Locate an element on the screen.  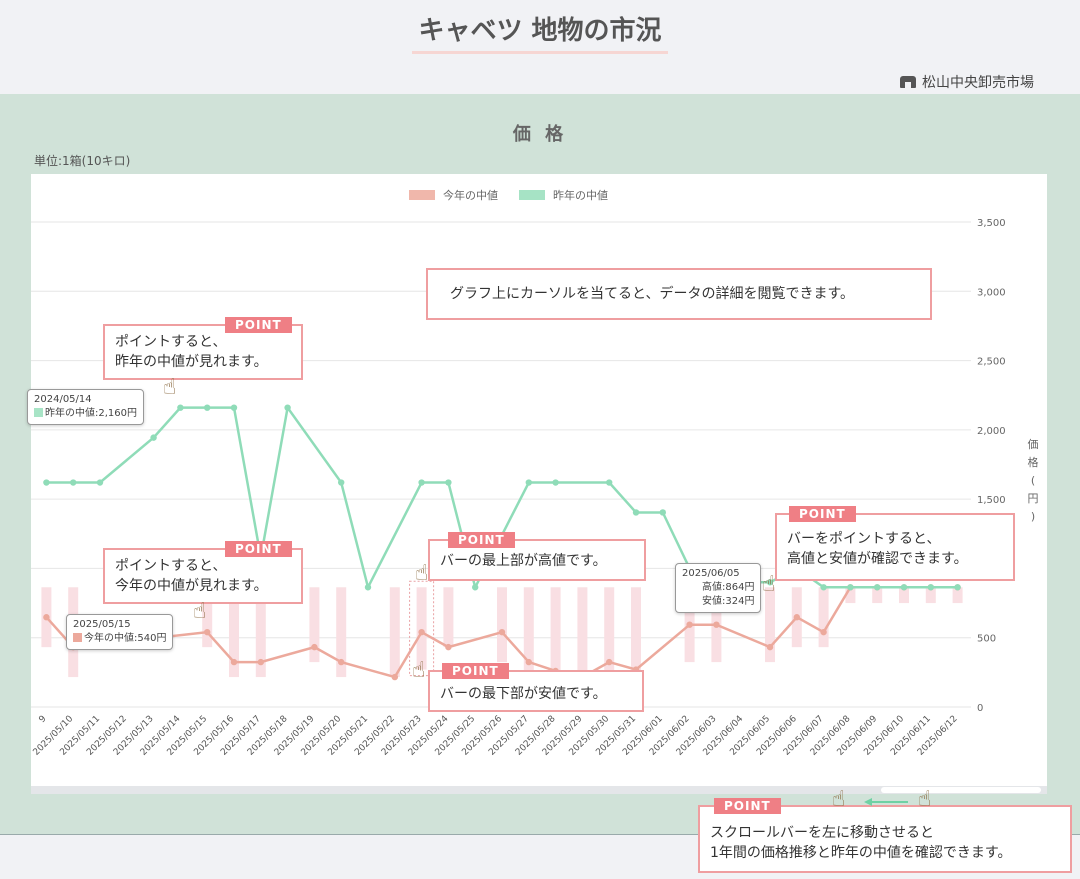
tooltip-bar: 2025/06/05 高値:864円 安値:324円 is located at coordinates (718, 588).